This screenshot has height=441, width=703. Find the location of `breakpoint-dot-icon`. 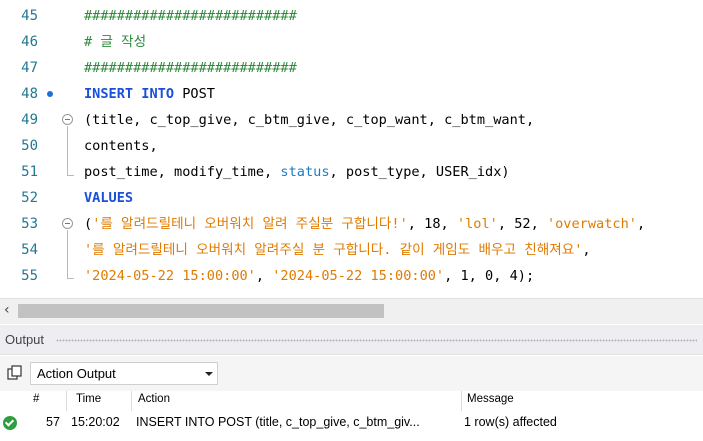

breakpoint-dot-icon is located at coordinates (50, 94).